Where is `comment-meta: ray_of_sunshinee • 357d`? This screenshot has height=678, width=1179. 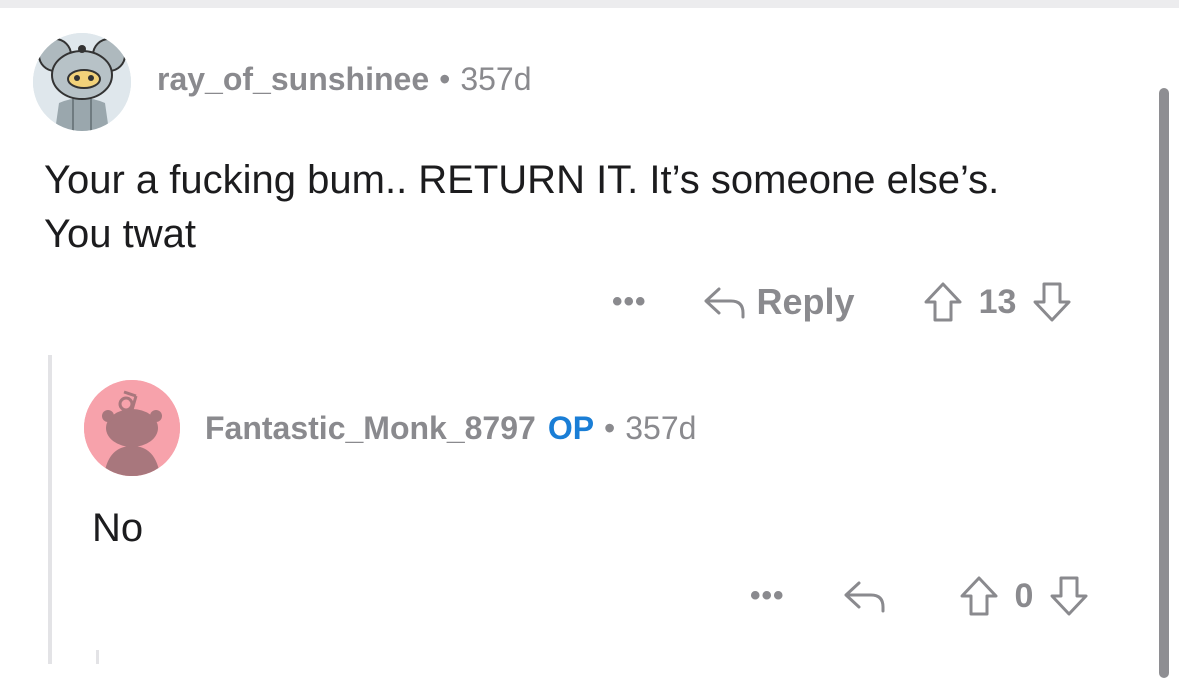 comment-meta: ray_of_sunshinee • 357d is located at coordinates (344, 79).